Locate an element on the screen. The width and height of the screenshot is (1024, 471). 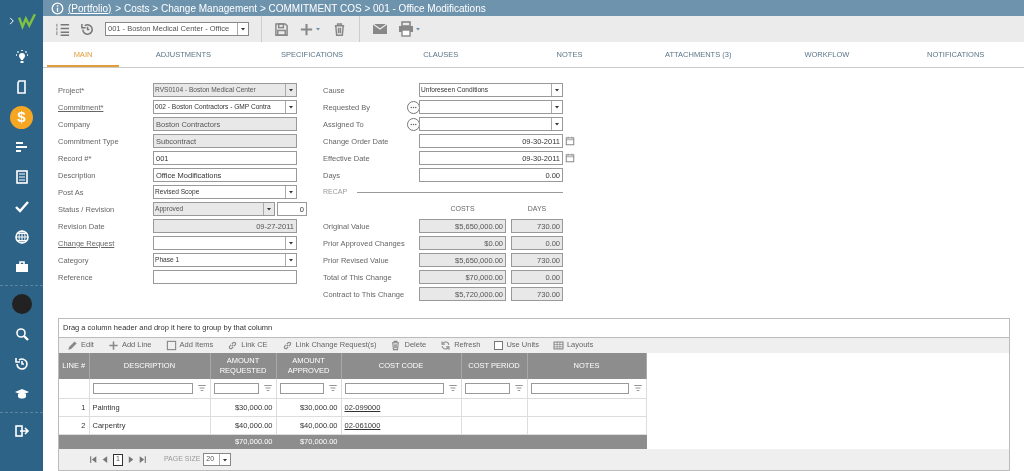
globe-icon is located at coordinates (21, 237).